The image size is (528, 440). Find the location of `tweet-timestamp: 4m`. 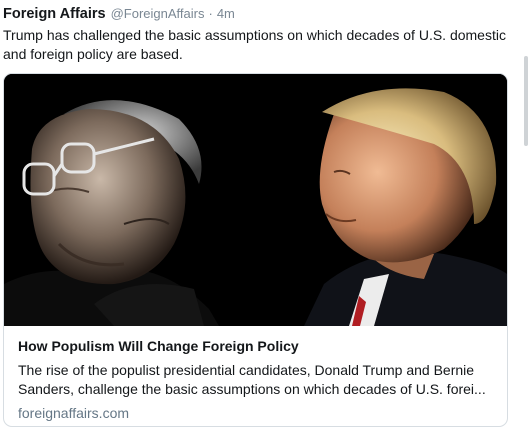

tweet-timestamp: 4m is located at coordinates (226, 13).